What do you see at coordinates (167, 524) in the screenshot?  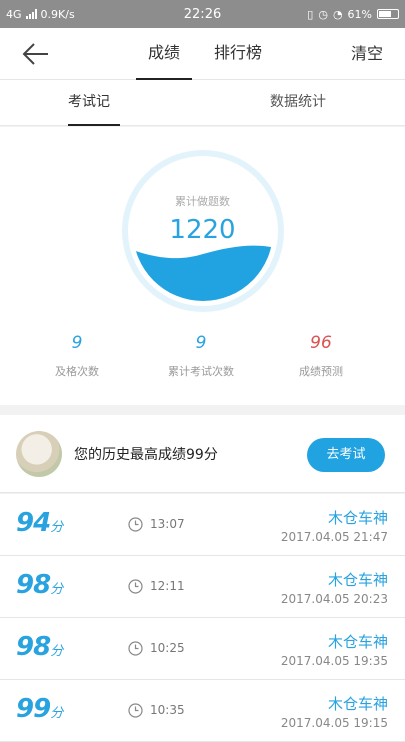 I see `record-duration: 13:07` at bounding box center [167, 524].